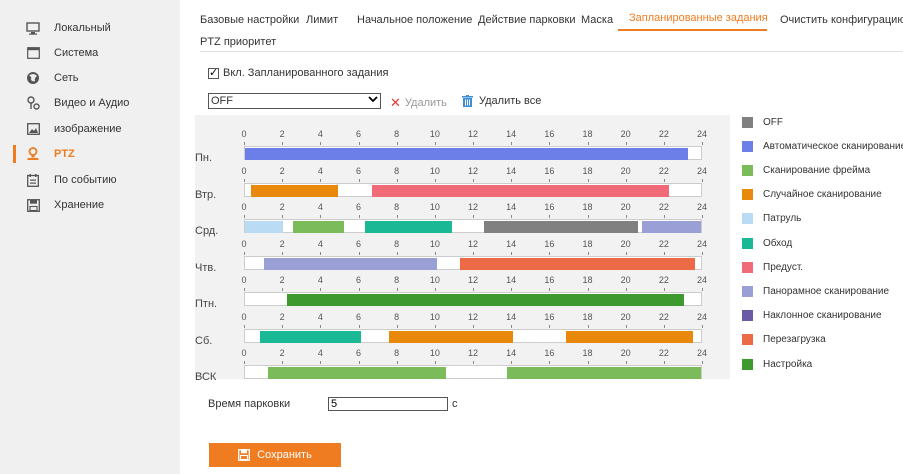  Describe the element at coordinates (418, 103) in the screenshot. I see `delete-button: ✕ Удалить` at that location.